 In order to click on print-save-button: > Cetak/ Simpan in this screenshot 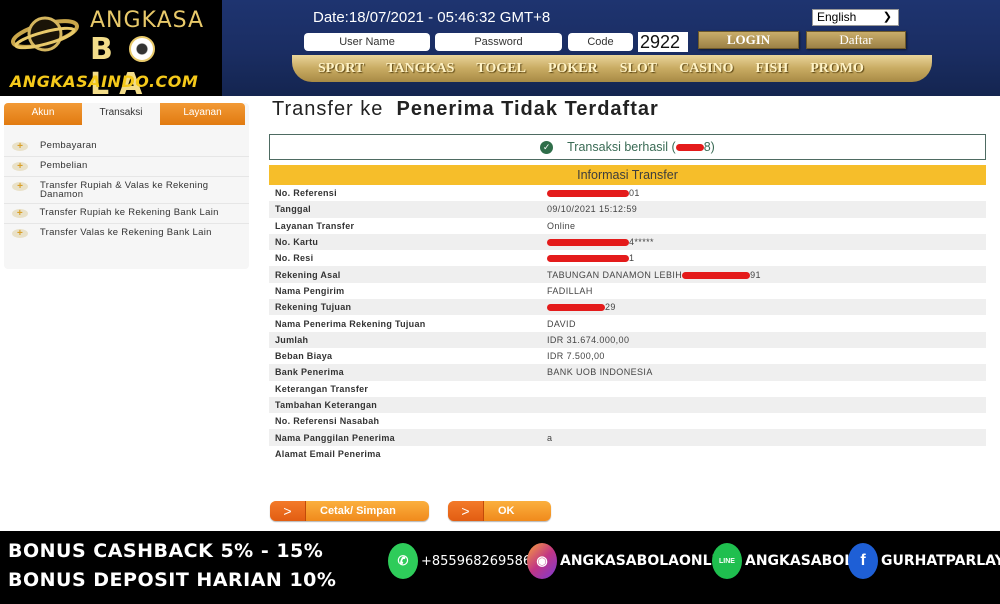, I will do `click(349, 511)`.